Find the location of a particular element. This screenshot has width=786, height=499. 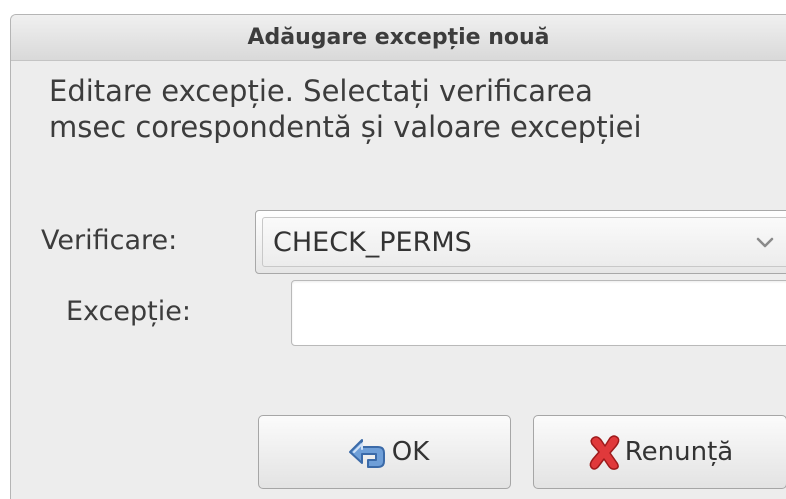

chevron-down-icon is located at coordinates (765, 242).